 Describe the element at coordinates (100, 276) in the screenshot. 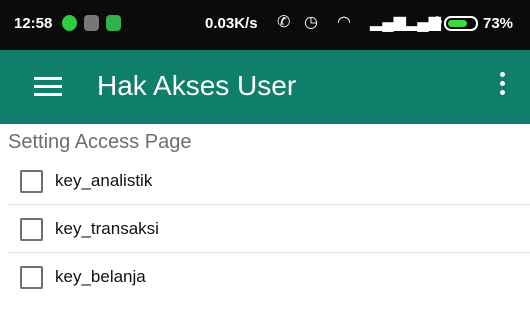

I see `list-item-label: key_belanja` at that location.